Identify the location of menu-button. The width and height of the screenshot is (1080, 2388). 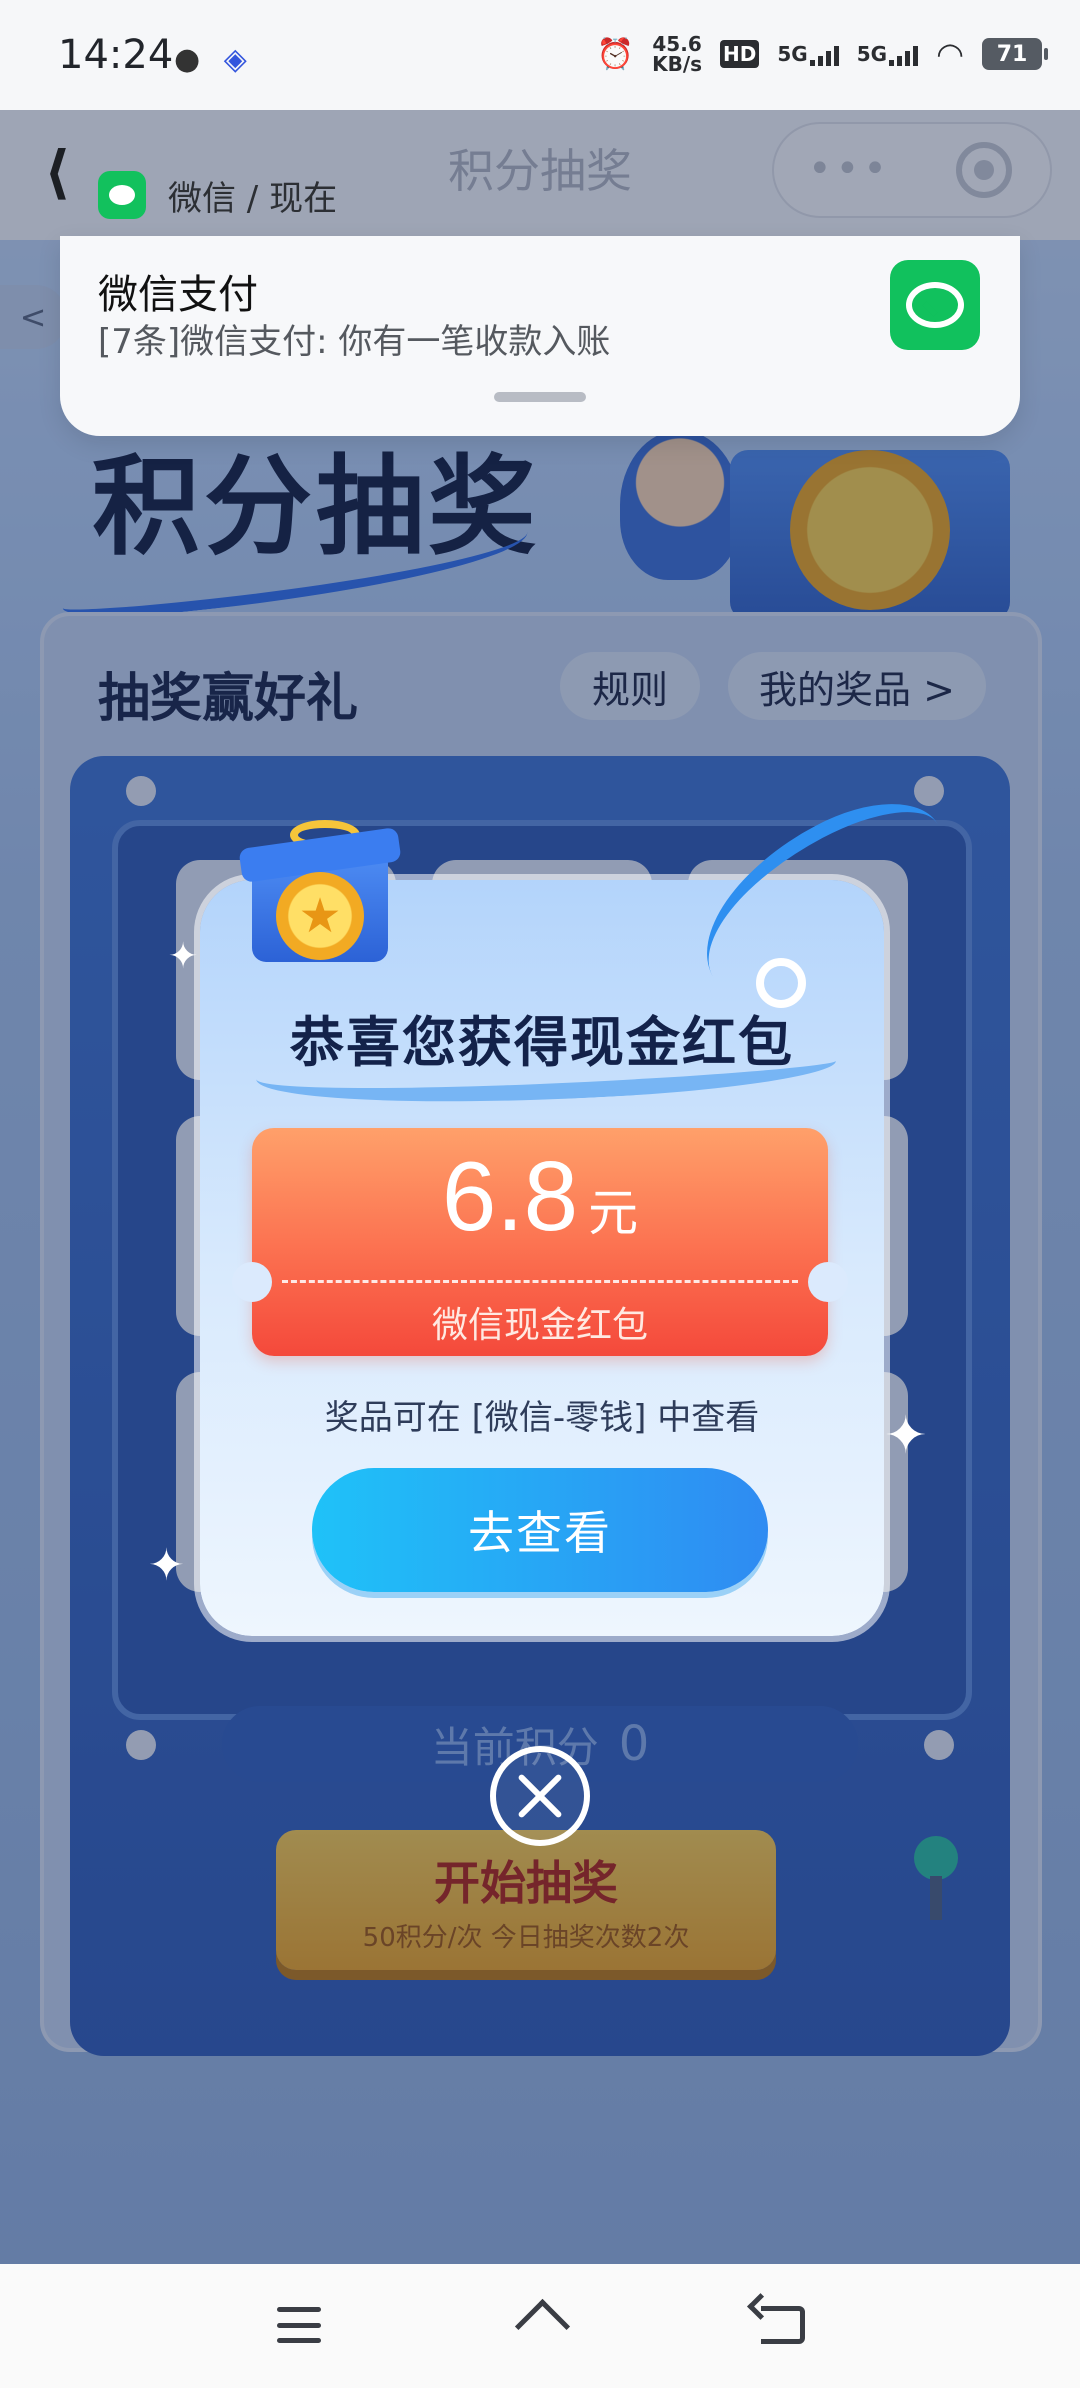
(299, 2325).